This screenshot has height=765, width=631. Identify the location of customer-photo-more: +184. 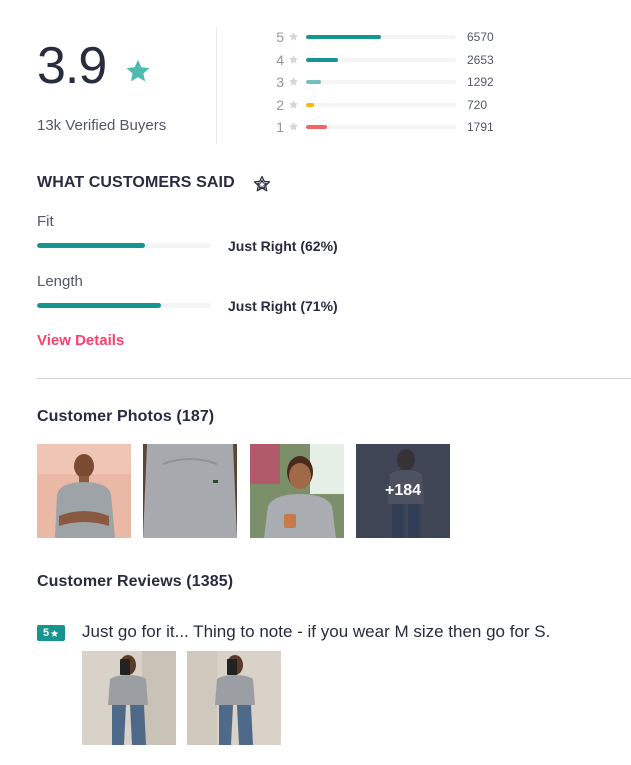
(403, 491).